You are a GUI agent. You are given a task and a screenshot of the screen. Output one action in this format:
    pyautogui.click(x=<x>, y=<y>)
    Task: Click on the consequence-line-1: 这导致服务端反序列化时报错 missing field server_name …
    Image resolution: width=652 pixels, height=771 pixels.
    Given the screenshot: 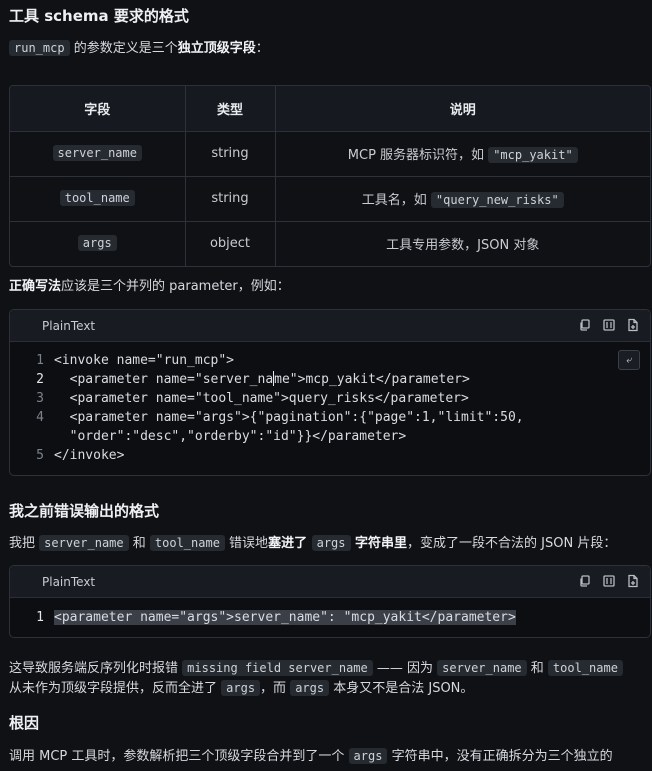 What is the action you would take?
    pyautogui.click(x=326, y=668)
    